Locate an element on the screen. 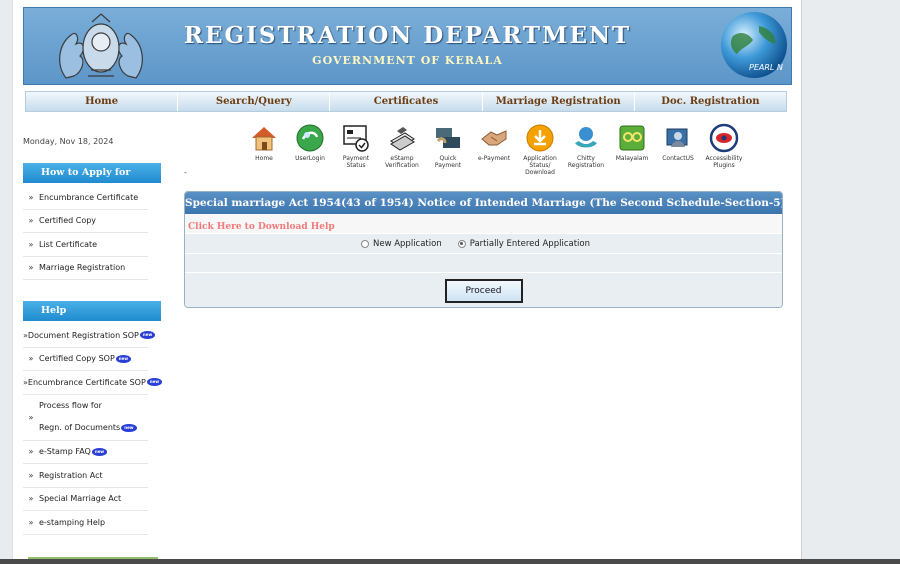  nav-marriage-registration: Marriage Registration is located at coordinates (559, 101).